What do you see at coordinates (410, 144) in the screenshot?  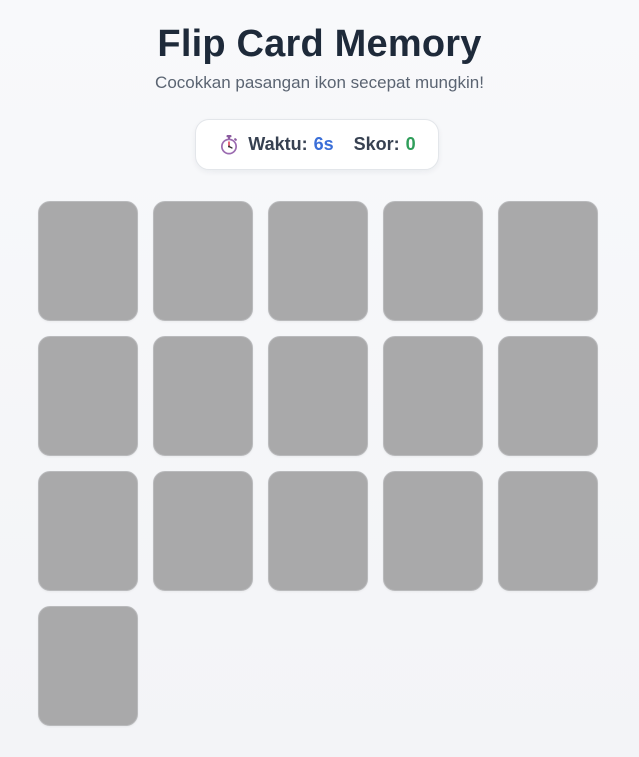 I see `score-value: 0` at bounding box center [410, 144].